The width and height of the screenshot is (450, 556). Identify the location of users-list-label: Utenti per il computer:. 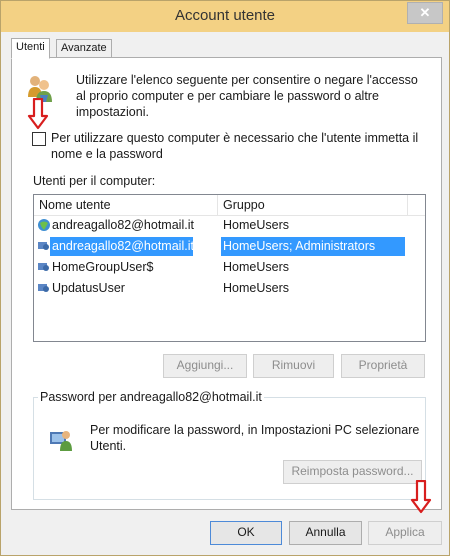
(94, 181).